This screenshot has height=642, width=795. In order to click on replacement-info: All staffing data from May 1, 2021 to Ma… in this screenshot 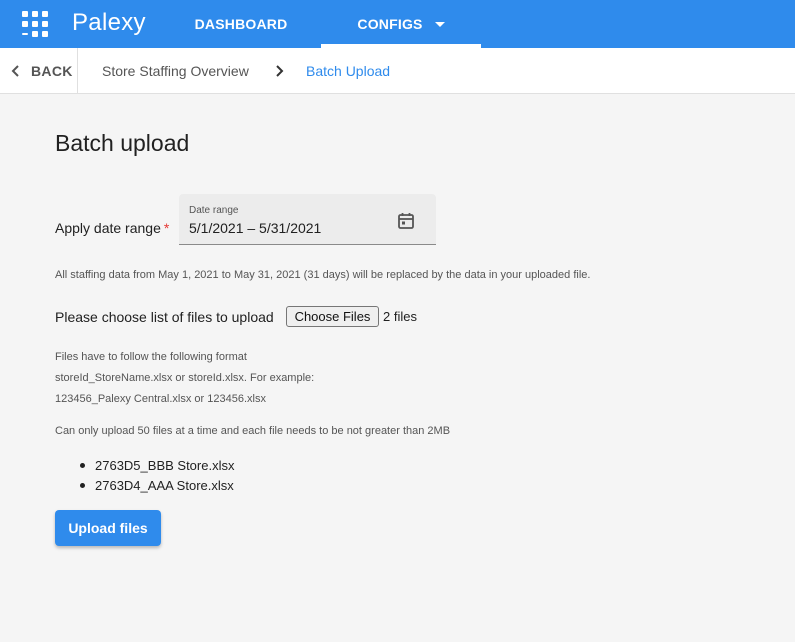, I will do `click(323, 275)`.